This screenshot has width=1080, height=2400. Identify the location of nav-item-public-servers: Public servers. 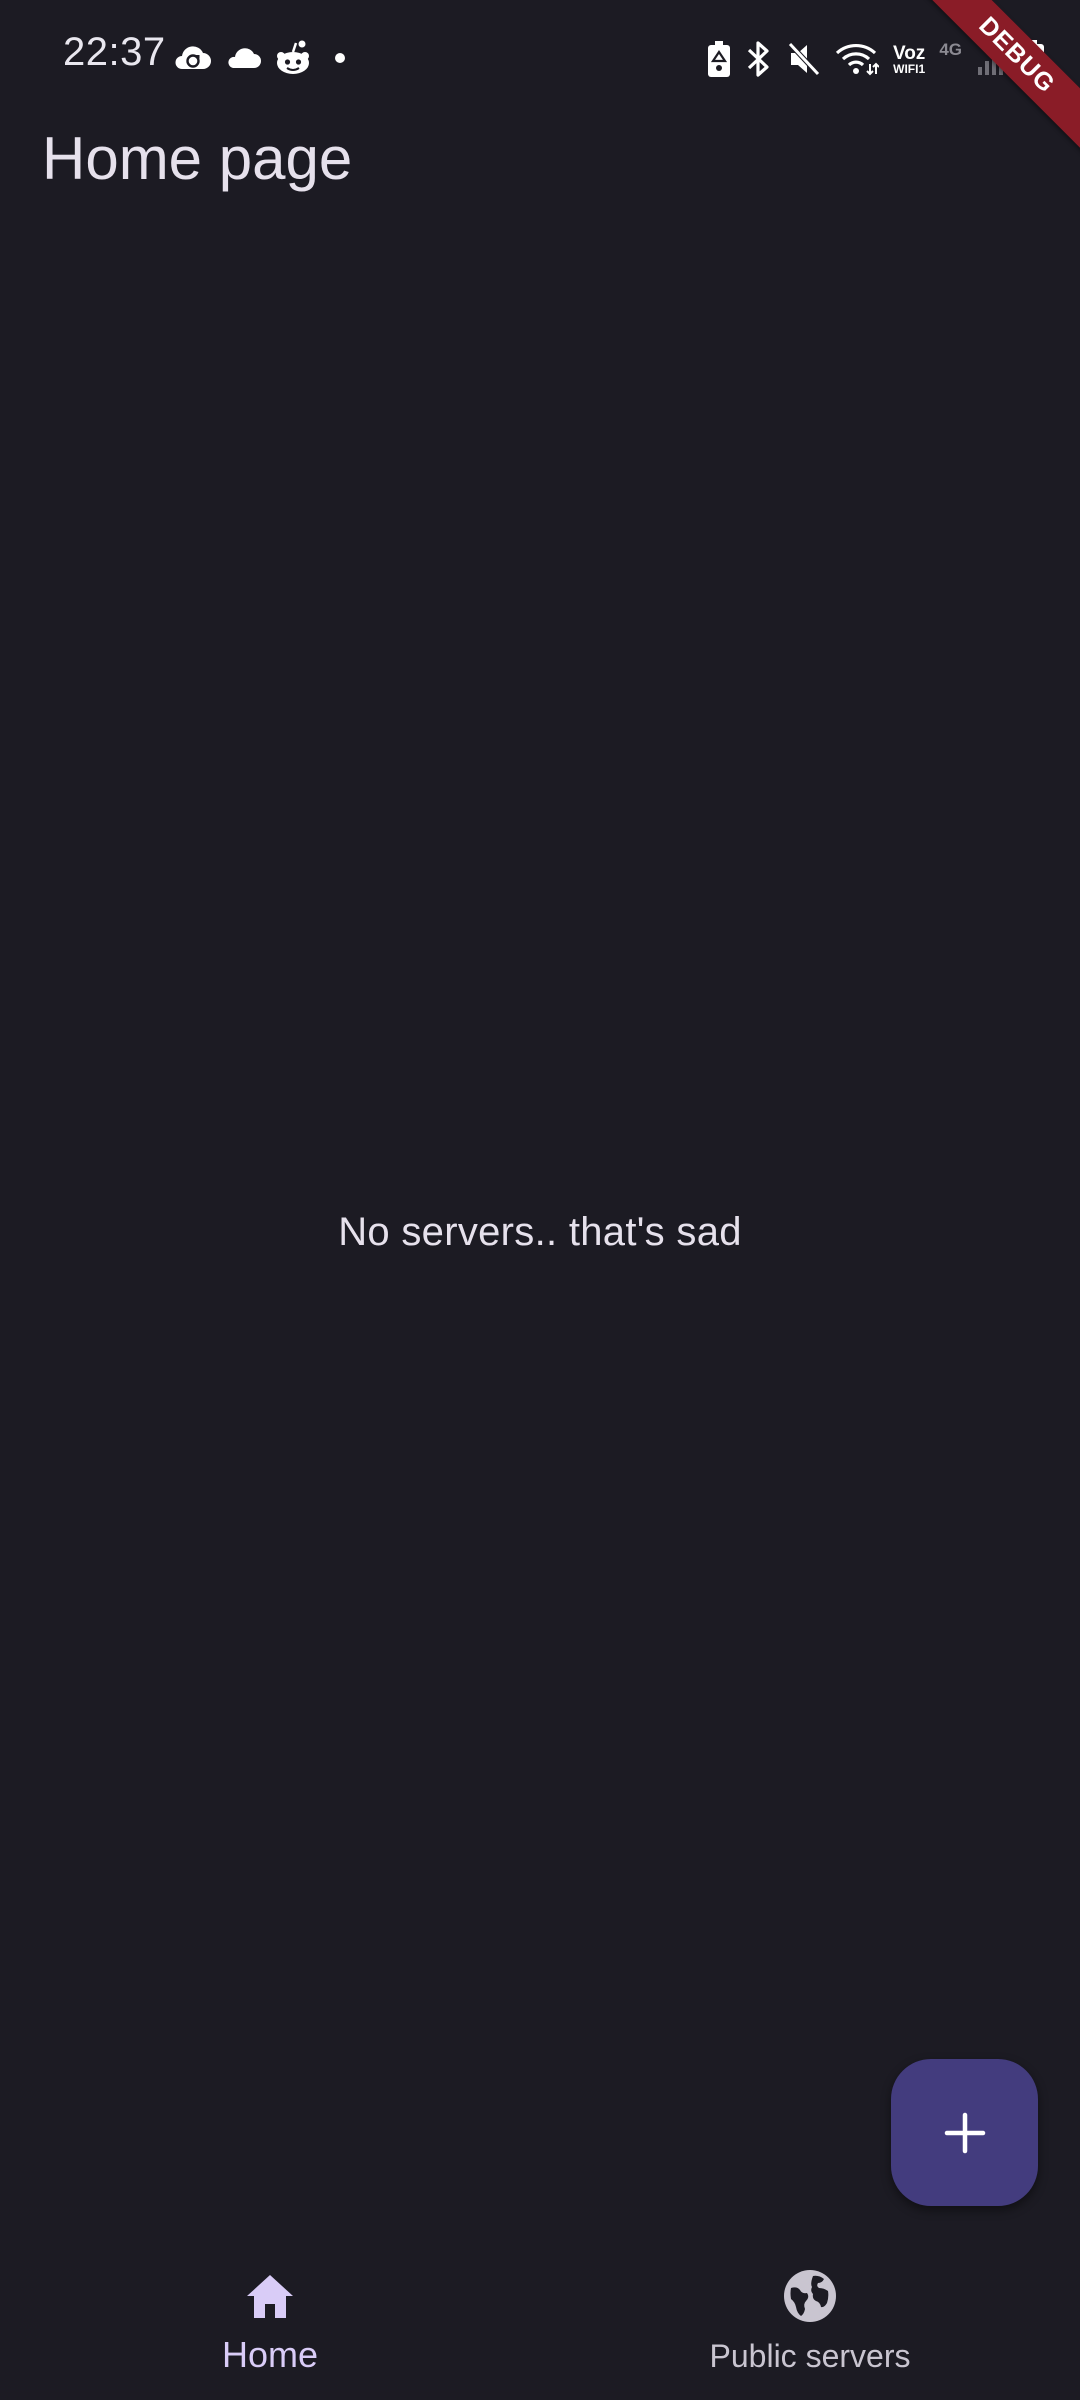
(810, 2315).